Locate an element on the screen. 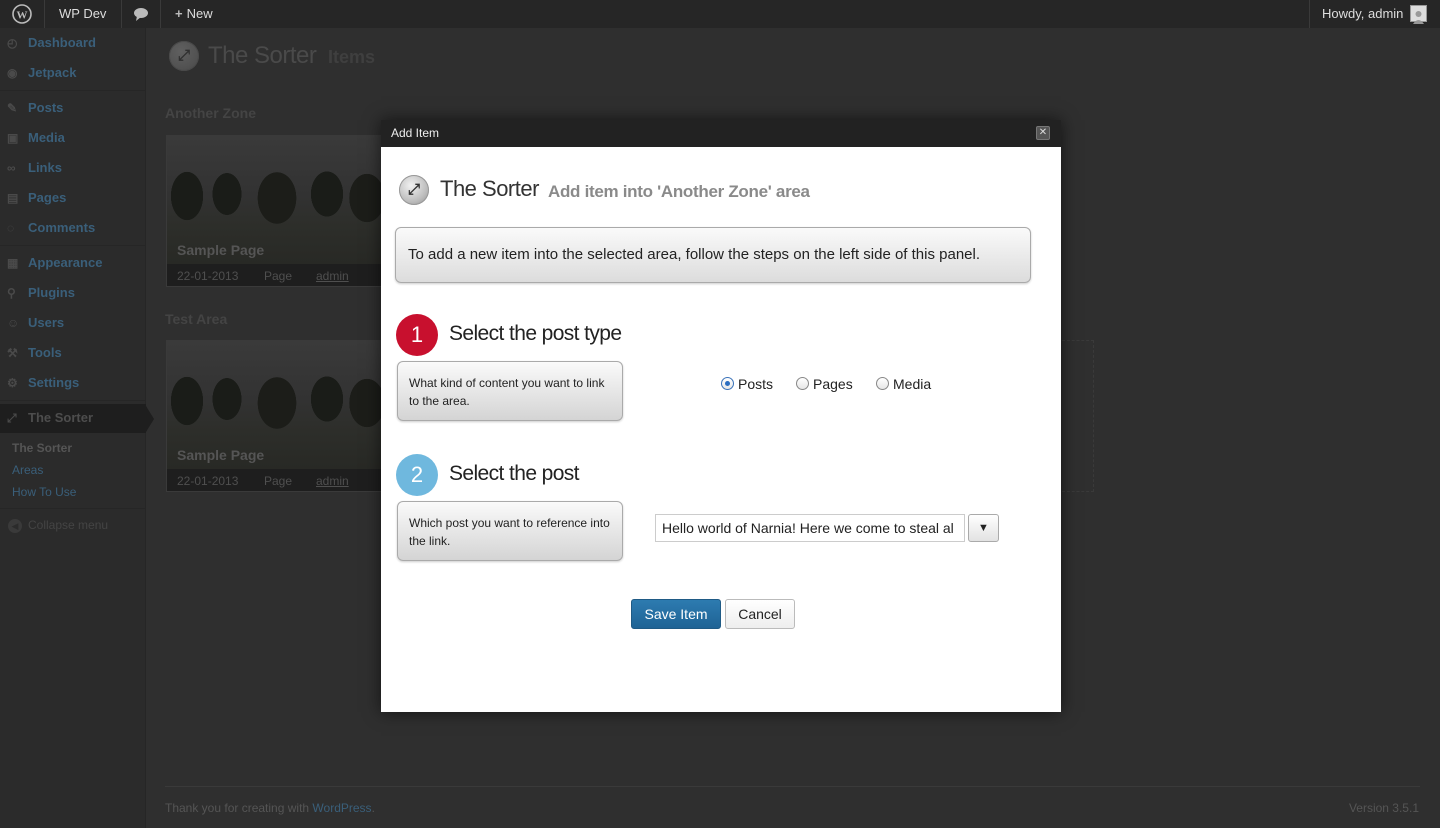 The width and height of the screenshot is (1440, 828). comments-bubble-icon is located at coordinates (141, 14).